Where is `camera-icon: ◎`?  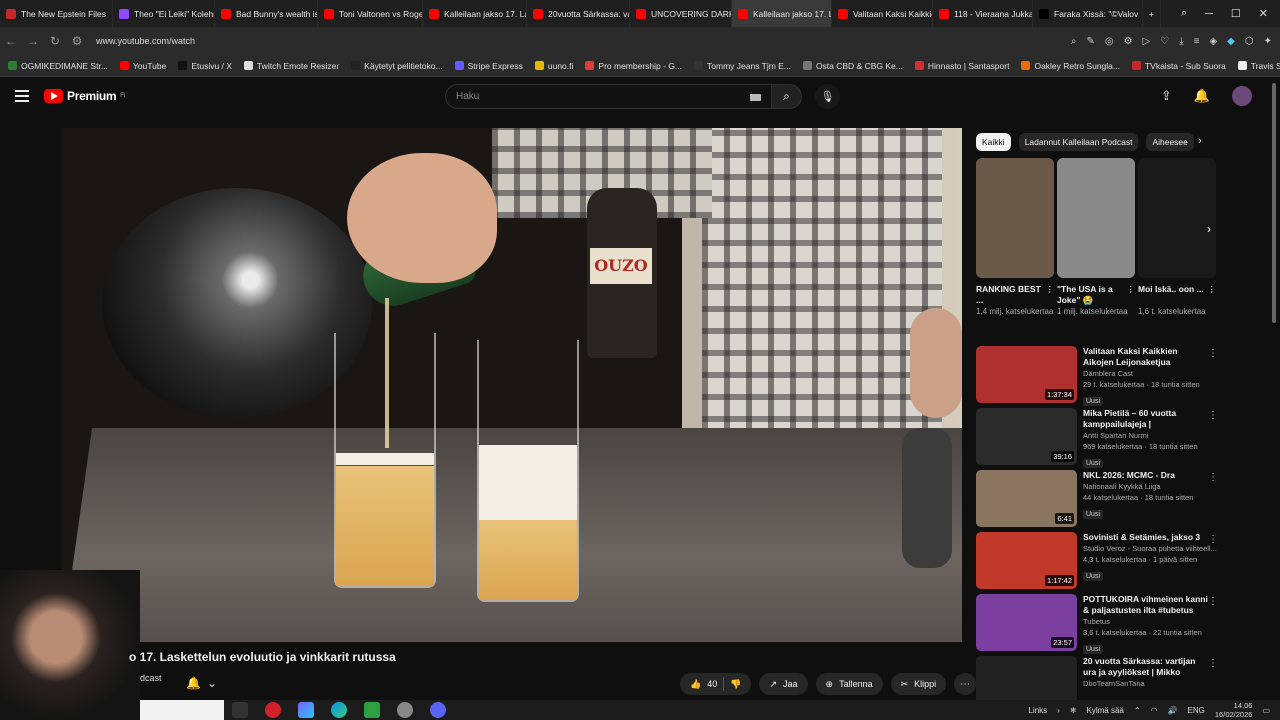 camera-icon: ◎ is located at coordinates (1109, 41).